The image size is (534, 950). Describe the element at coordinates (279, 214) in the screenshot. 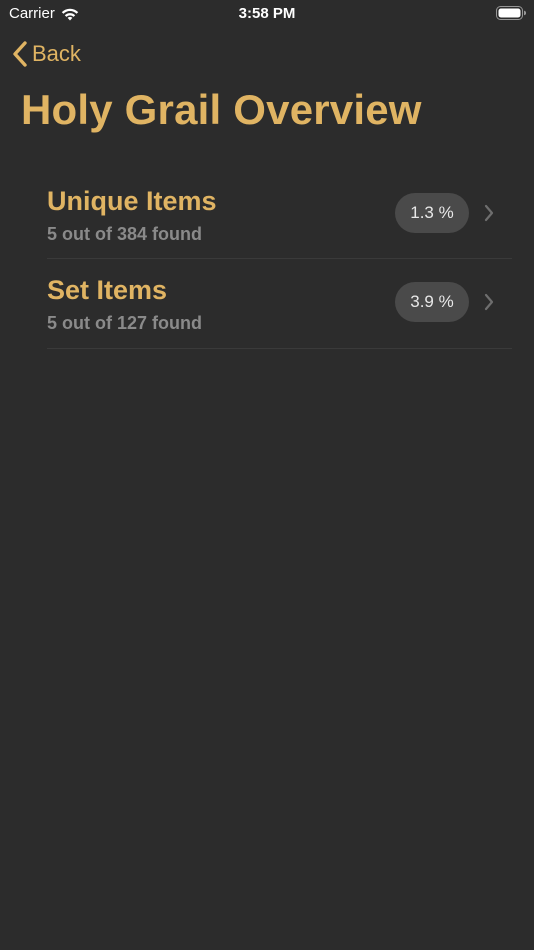

I see `list-item-unique-items: Unique Items 5 out of 384 found 1.3 %` at that location.